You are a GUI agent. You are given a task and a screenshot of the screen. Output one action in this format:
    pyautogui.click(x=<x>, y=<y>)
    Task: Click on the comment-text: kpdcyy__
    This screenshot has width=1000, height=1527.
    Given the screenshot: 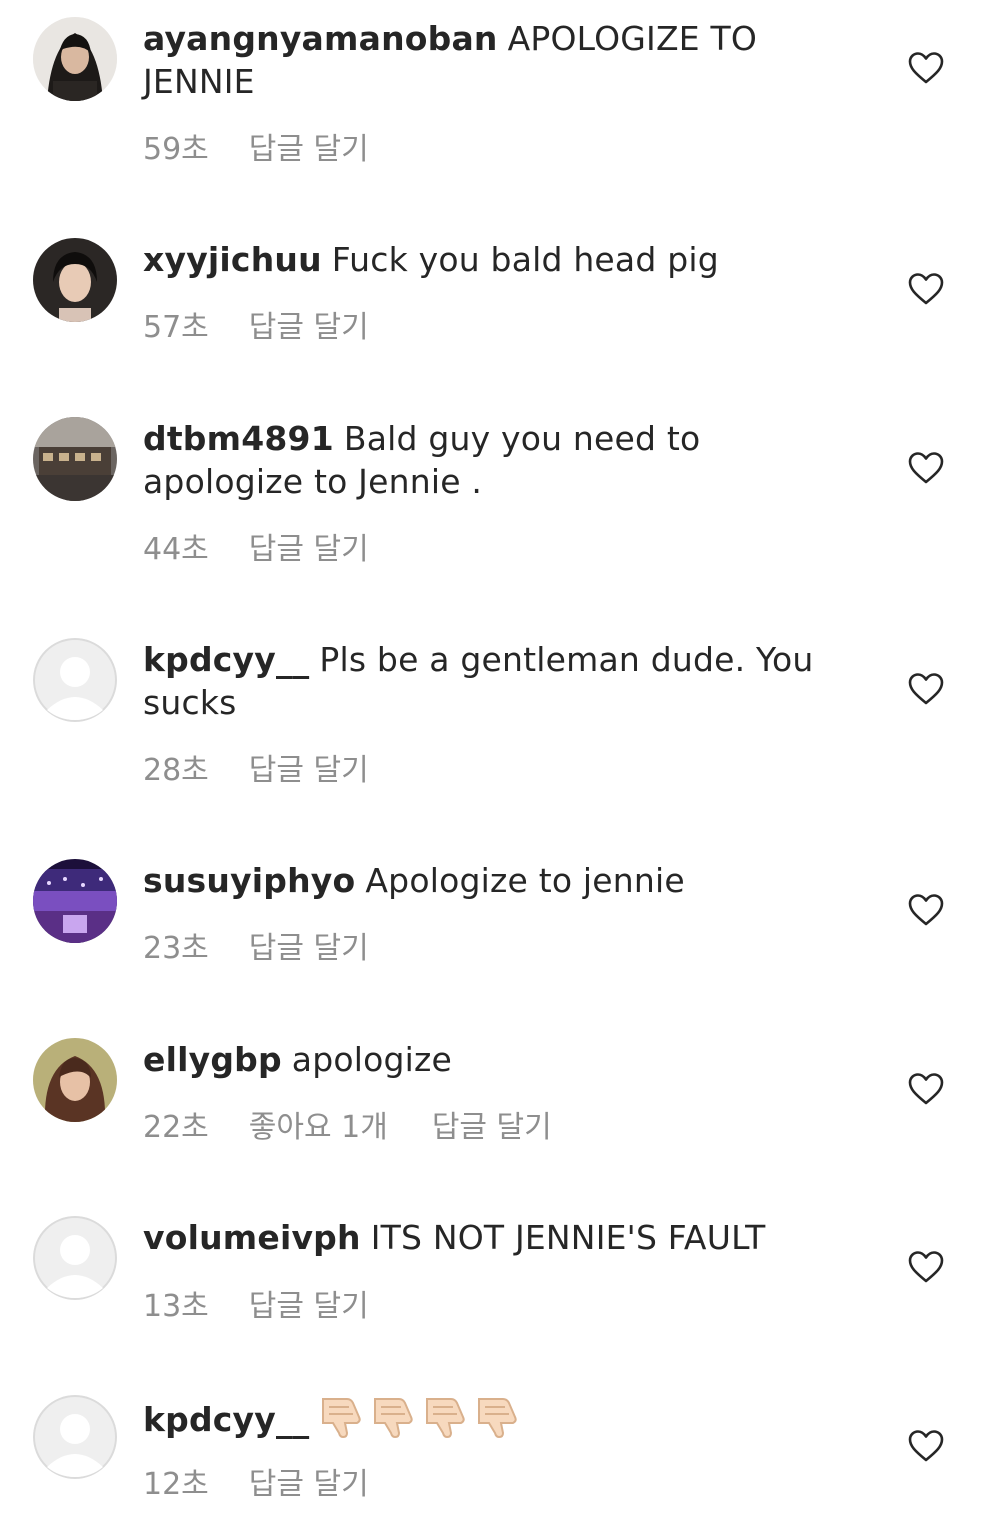 What is the action you would take?
    pyautogui.click(x=503, y=1422)
    